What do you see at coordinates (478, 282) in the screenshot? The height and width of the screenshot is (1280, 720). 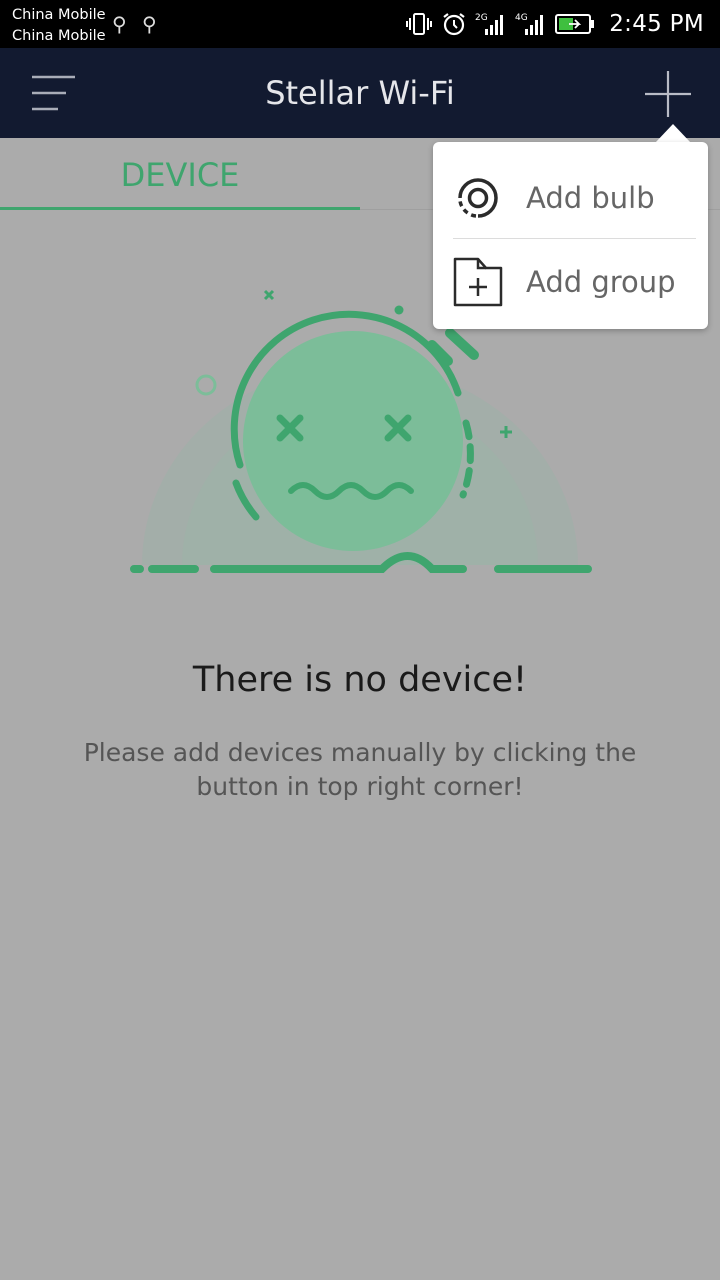 I see `add-folder-icon` at bounding box center [478, 282].